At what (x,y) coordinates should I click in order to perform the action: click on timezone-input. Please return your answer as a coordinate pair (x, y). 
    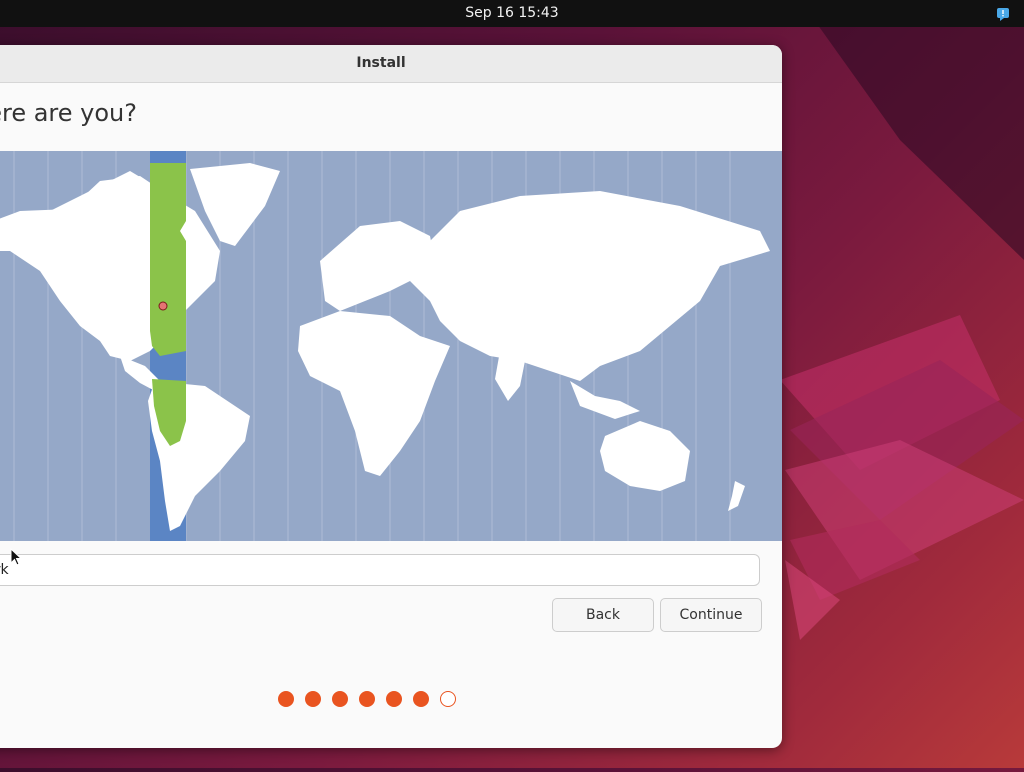
    Looking at the image, I should click on (380, 570).